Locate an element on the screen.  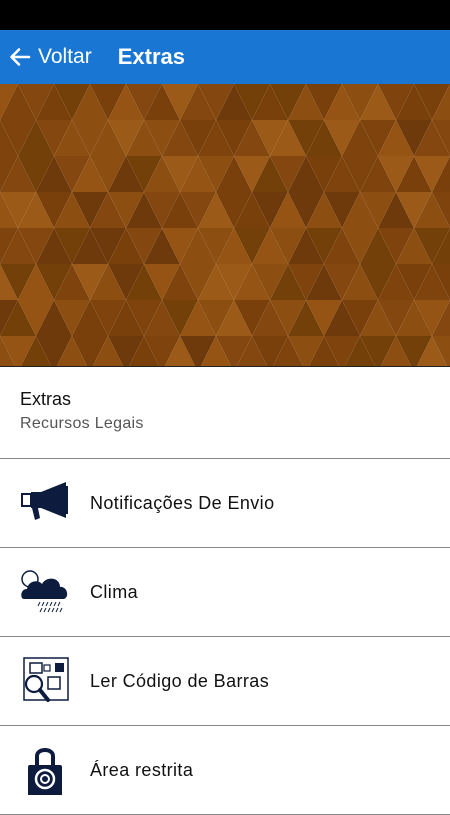
menu-item-label: Notificações De Envio is located at coordinates (182, 503).